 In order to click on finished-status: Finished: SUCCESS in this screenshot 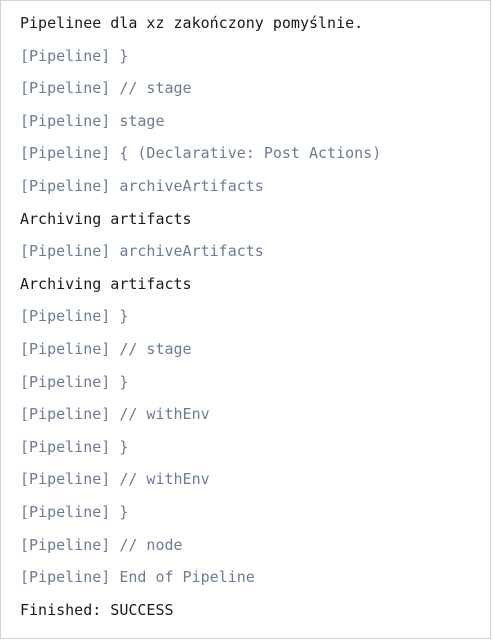, I will do `click(97, 609)`.